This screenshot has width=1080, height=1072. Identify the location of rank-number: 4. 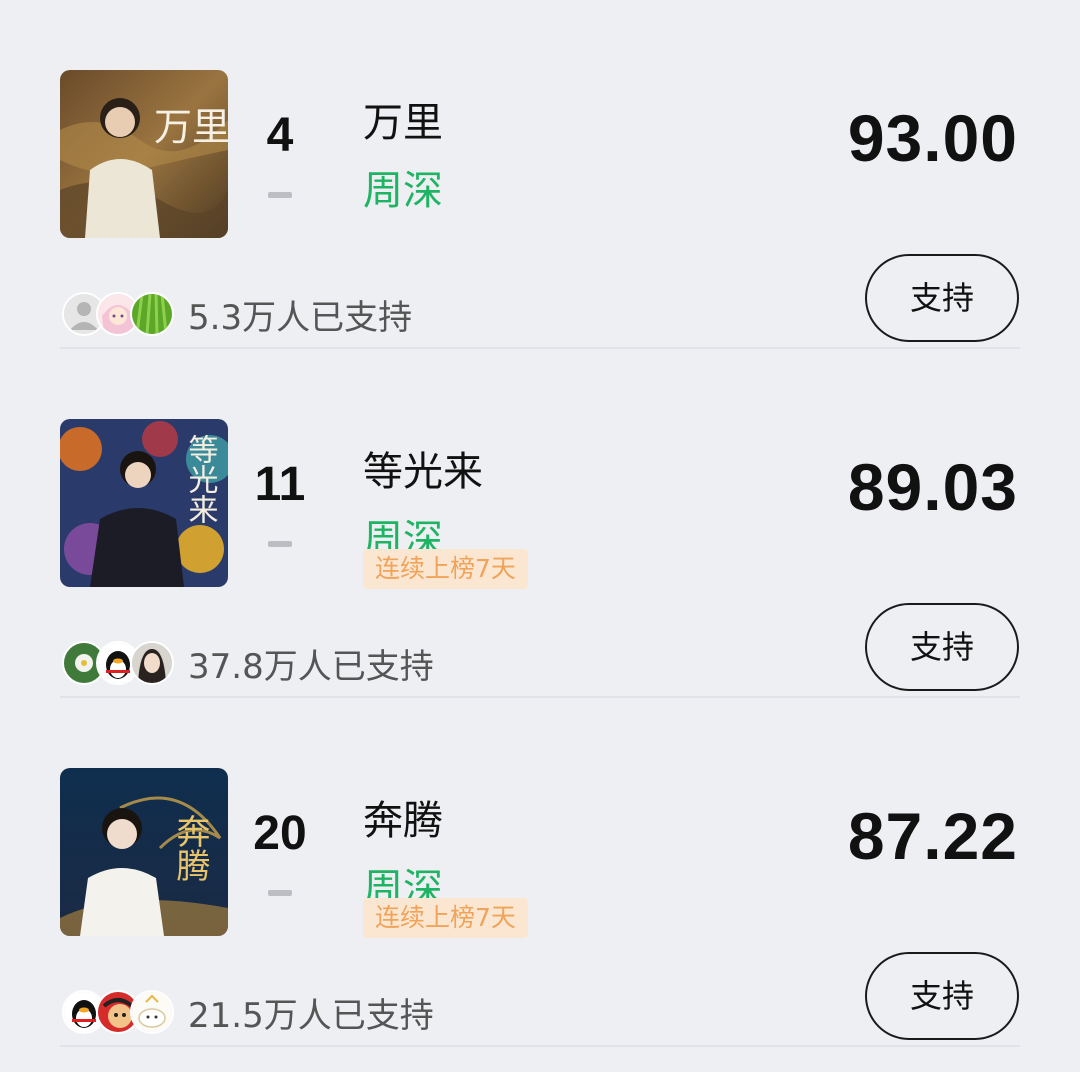
(280, 135).